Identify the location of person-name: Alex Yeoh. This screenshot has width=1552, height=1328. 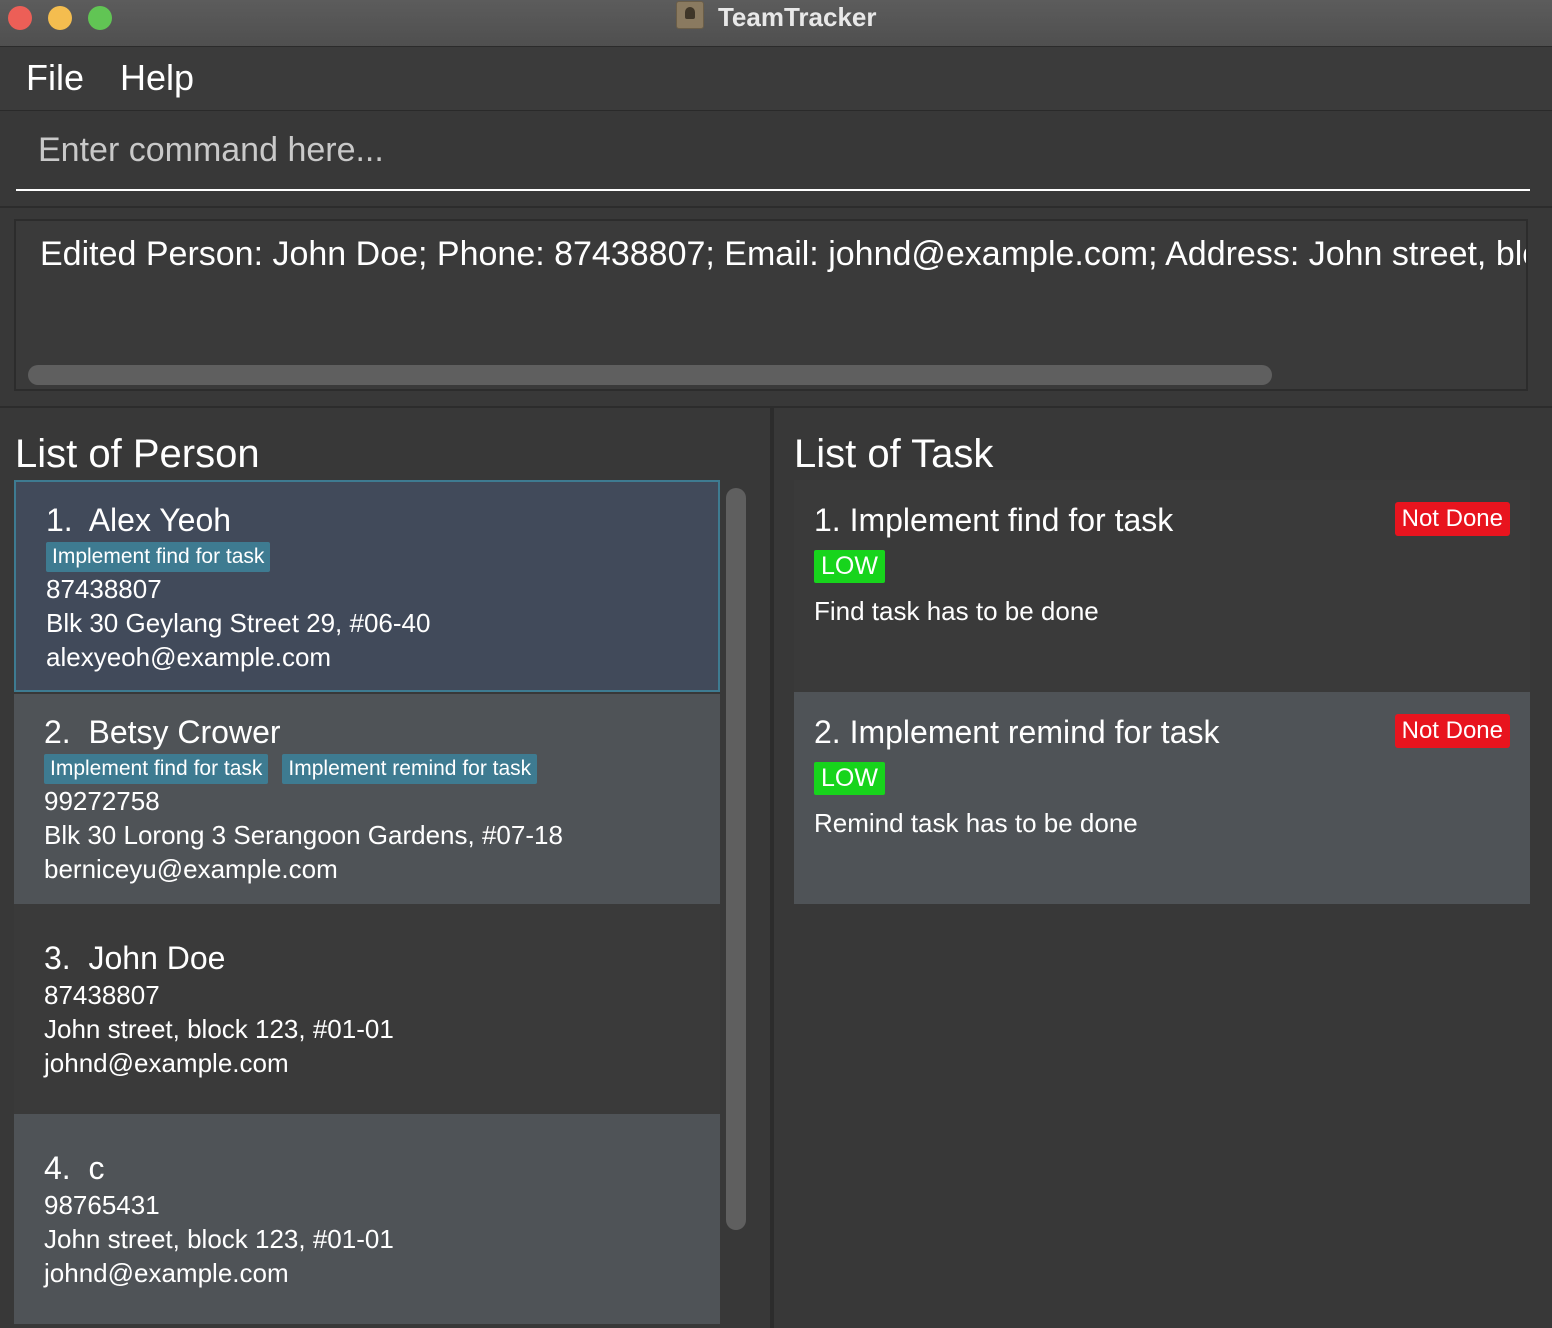
(160, 520).